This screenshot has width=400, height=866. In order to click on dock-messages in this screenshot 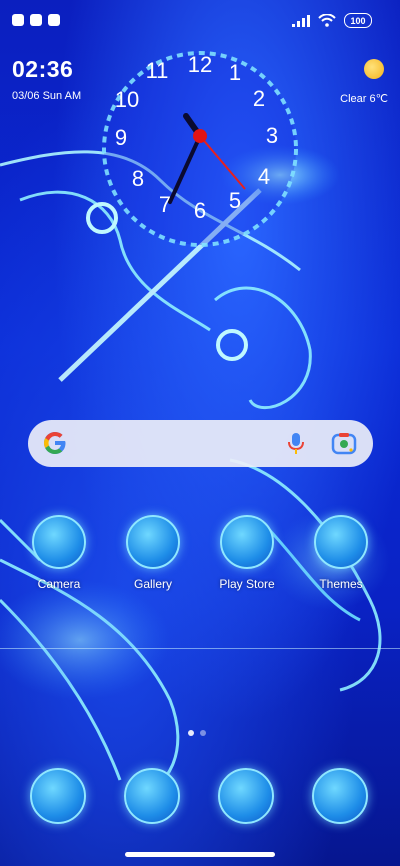, I will do `click(152, 796)`.